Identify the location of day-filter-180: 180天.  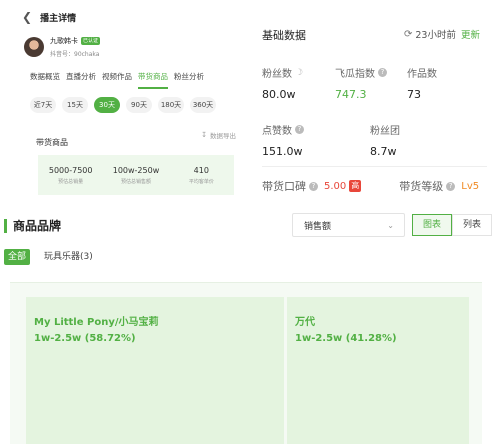
(171, 105).